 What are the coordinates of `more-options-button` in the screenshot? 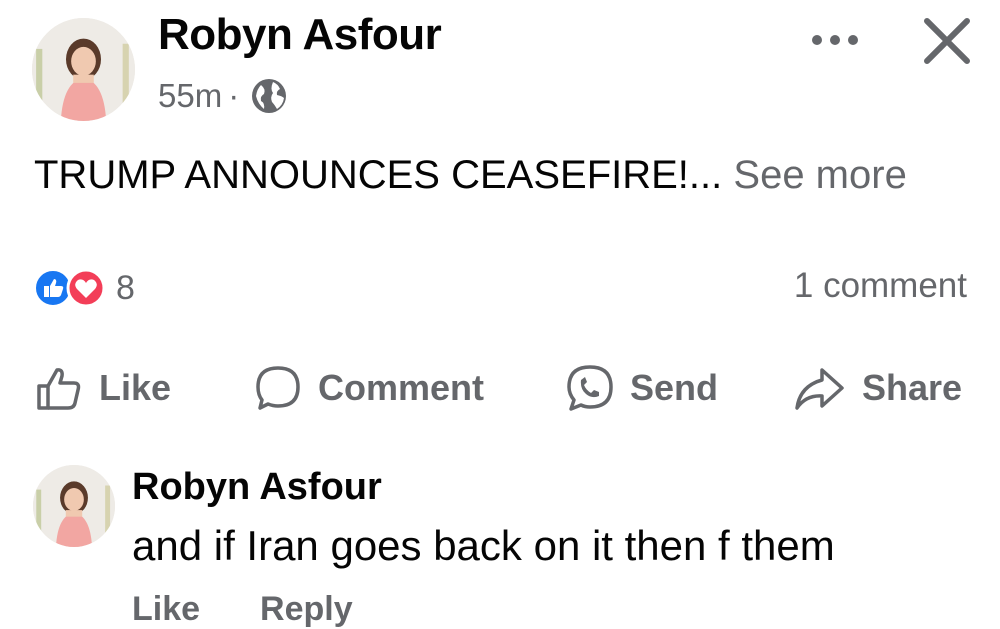 It's located at (835, 40).